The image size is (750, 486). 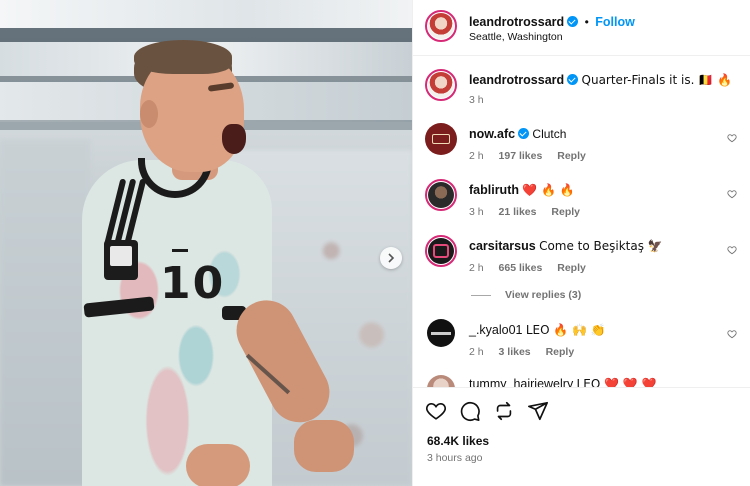 I want to click on comment-username: now.afc, so click(x=492, y=134).